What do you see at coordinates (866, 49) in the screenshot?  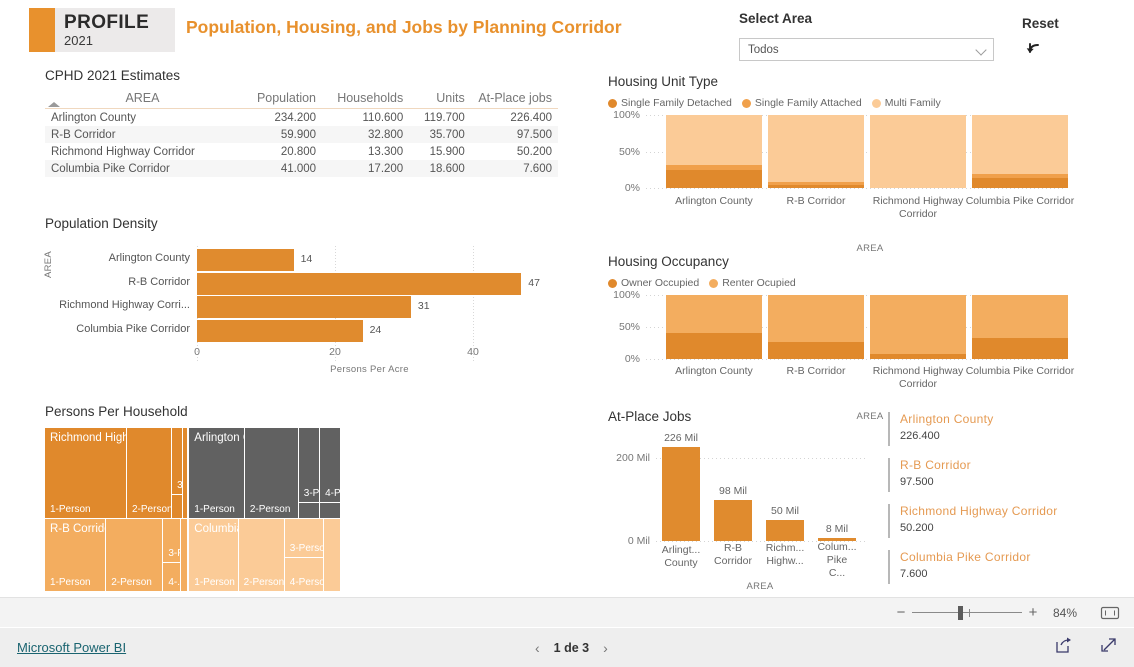 I see `select-area-dropdown: Todos` at bounding box center [866, 49].